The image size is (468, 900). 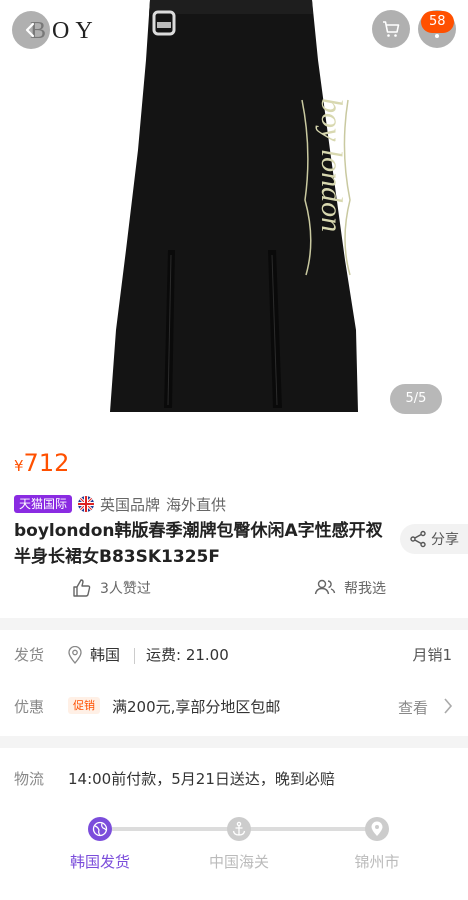 What do you see at coordinates (130, 504) in the screenshot?
I see `brand-origin: 英国品牌` at bounding box center [130, 504].